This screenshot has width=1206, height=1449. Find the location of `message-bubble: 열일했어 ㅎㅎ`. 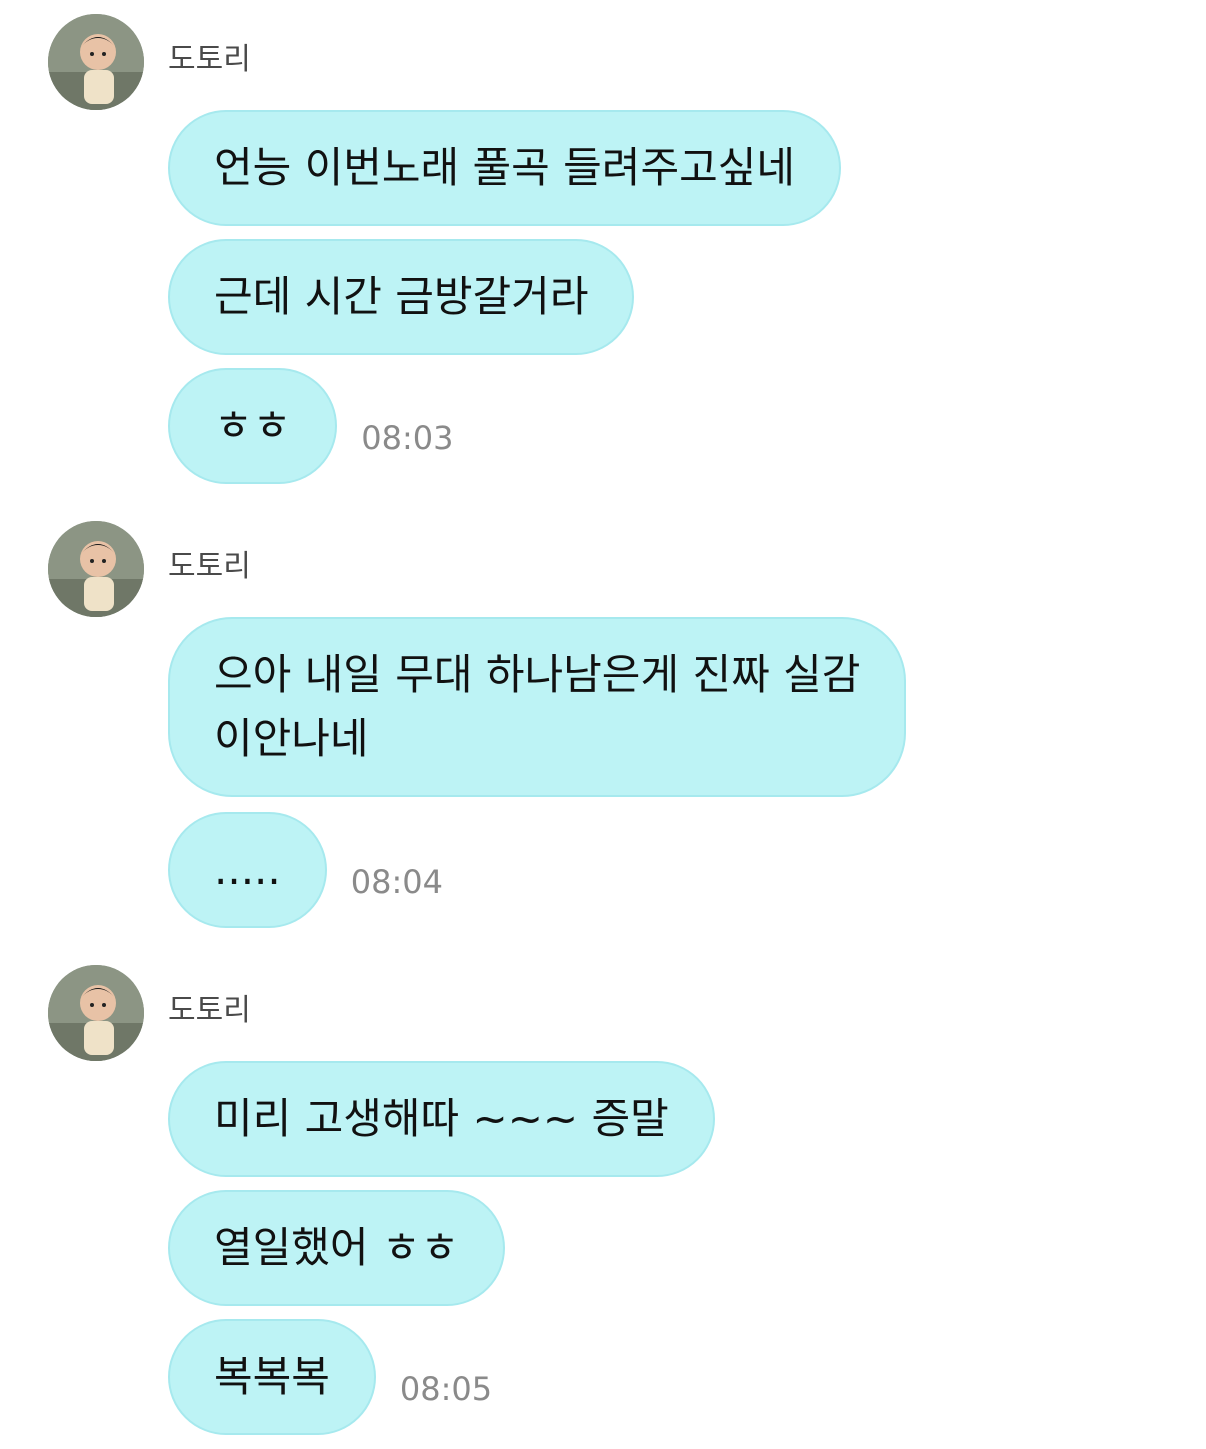

message-bubble: 열일했어 ㅎㅎ is located at coordinates (337, 1248).